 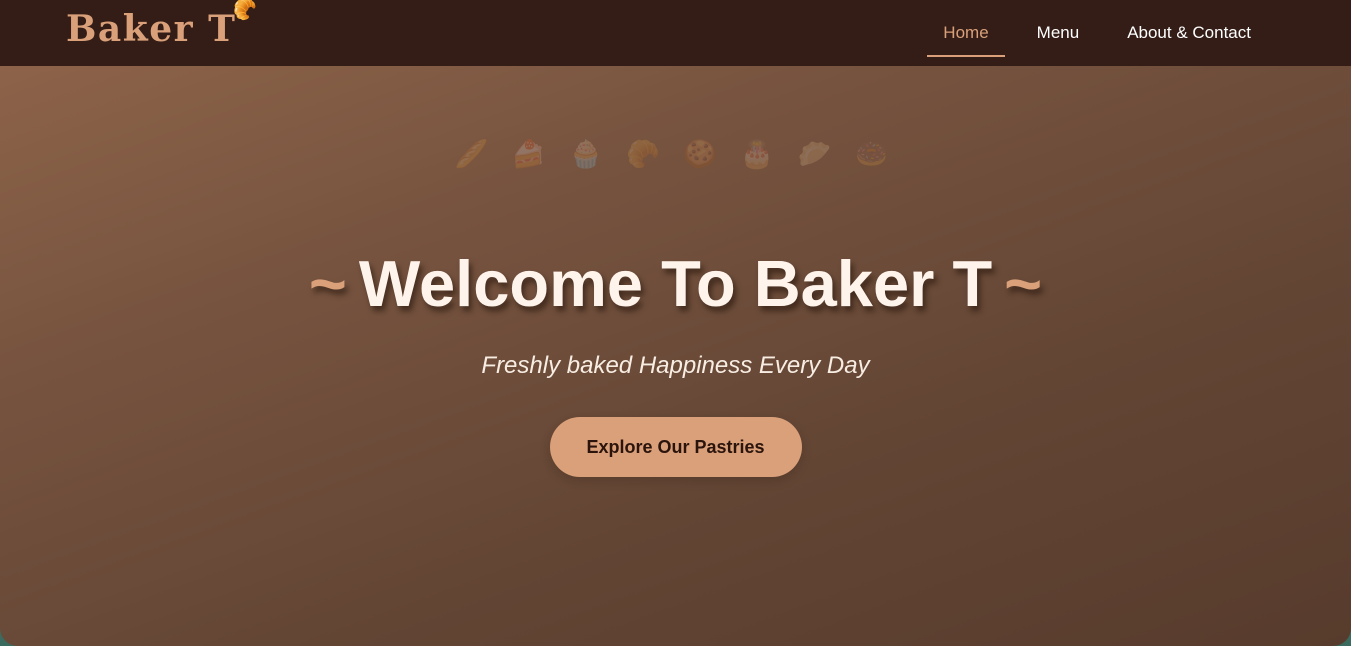 I want to click on pastry-icon-row: 🥖 🍰 🧁 🥐 🍪 🎂 🥟 🍩, so click(x=675, y=154).